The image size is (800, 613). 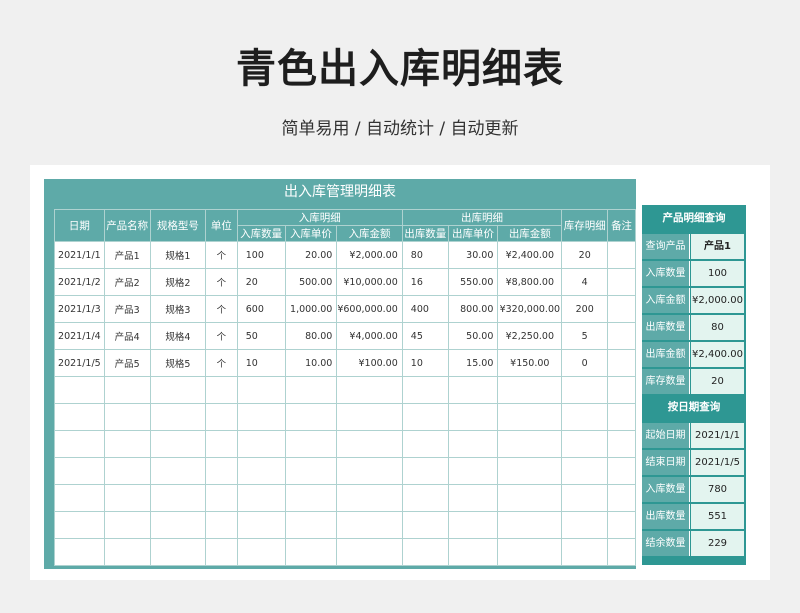 I want to click on product-query-value: 20, so click(x=717, y=381).